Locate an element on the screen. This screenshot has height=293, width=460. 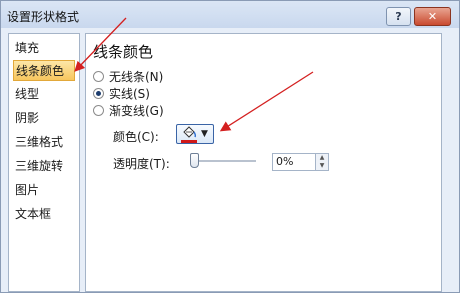
gradient-line-option: 渐变线(G) is located at coordinates (128, 110).